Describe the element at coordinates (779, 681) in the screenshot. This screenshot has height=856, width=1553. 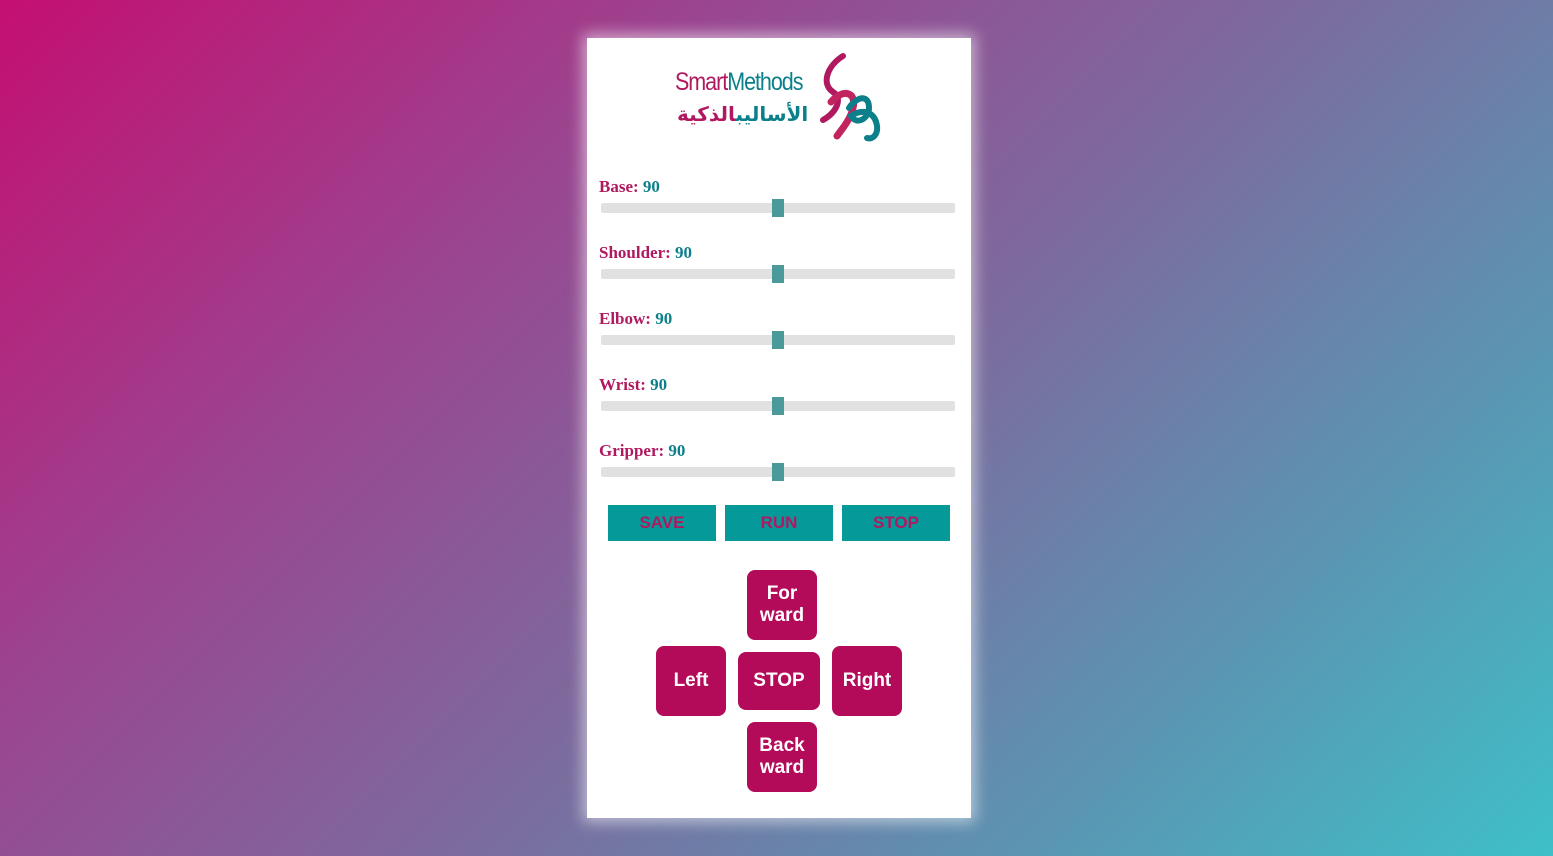
I see `stop-button: STOP` at that location.